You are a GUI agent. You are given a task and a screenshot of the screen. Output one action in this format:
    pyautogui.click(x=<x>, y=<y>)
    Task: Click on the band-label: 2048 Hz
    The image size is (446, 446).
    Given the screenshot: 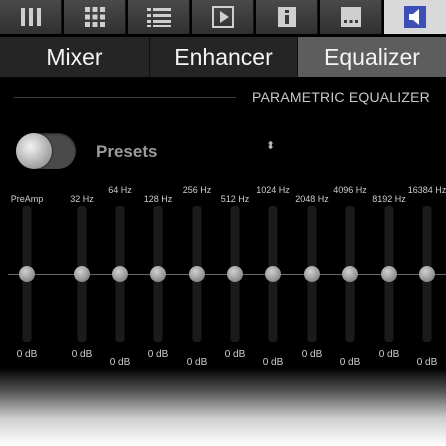 What is the action you would take?
    pyautogui.click(x=312, y=199)
    